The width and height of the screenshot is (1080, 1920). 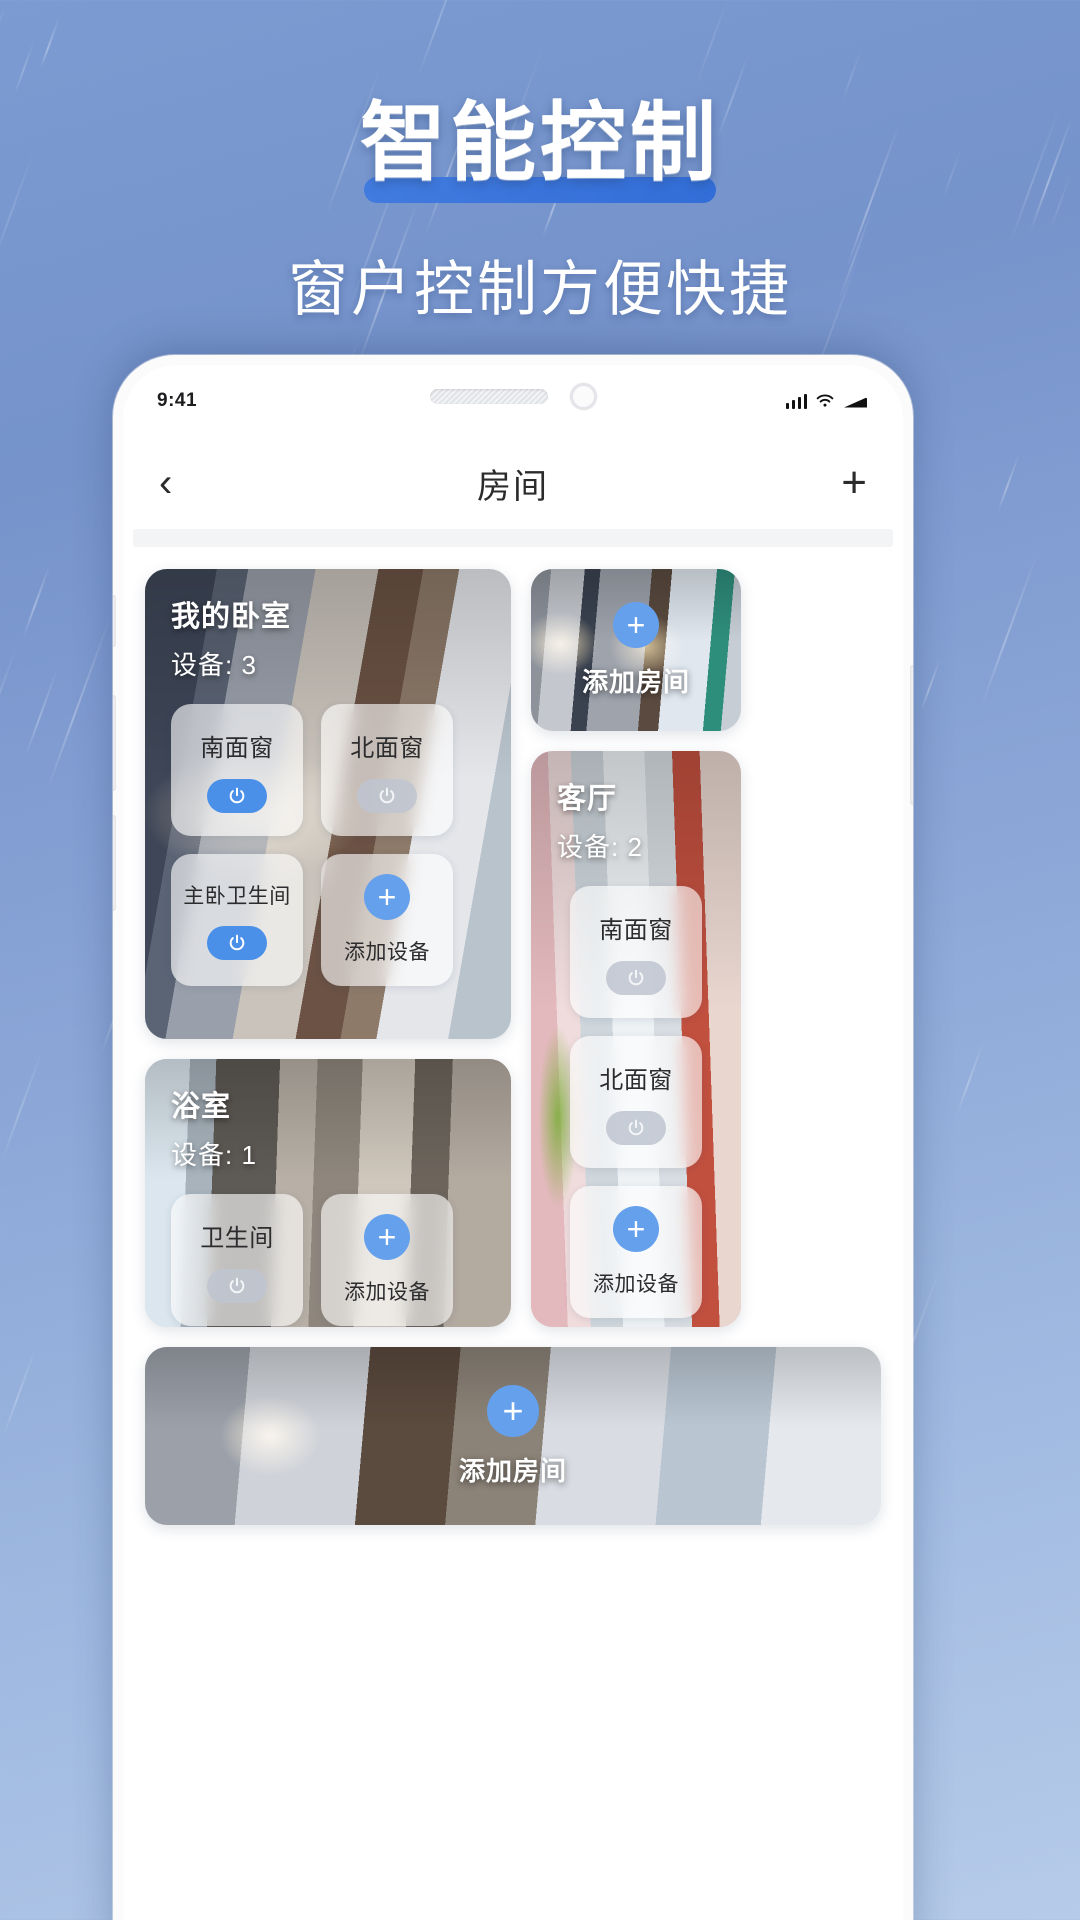 I want to click on room-header: 我的卧室 设备: 3, so click(x=328, y=628).